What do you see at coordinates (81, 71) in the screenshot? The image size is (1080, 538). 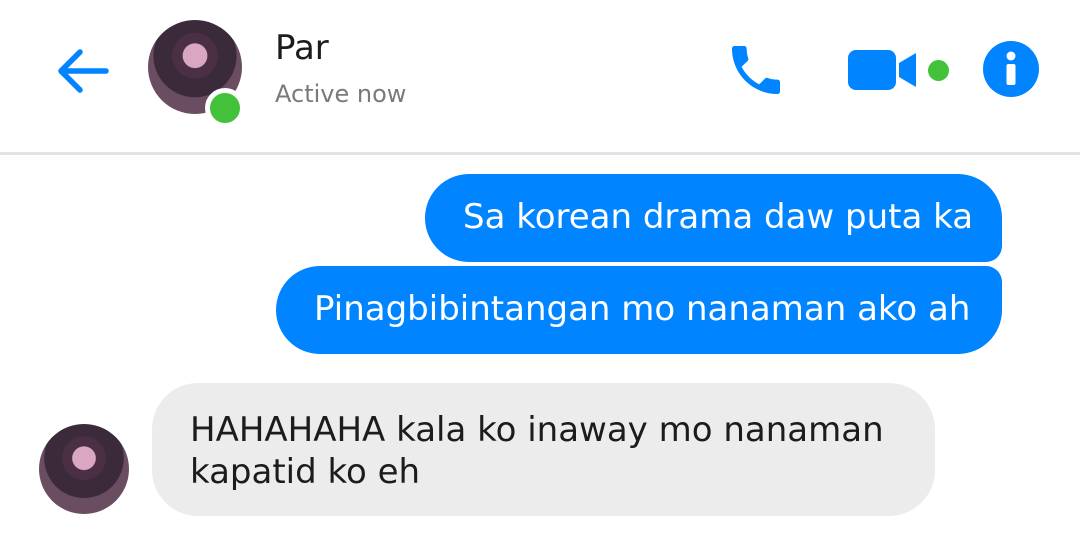 I see `back-arrow-icon` at bounding box center [81, 71].